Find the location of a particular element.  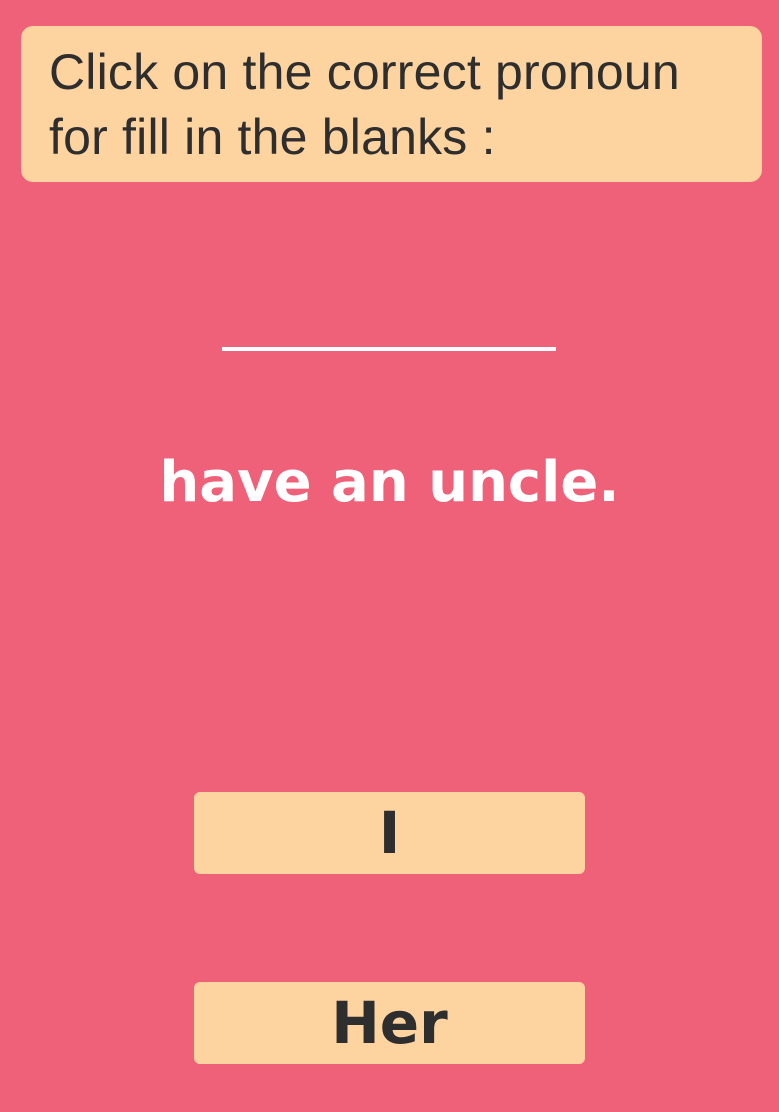

option-button-her: Her is located at coordinates (389, 1023).